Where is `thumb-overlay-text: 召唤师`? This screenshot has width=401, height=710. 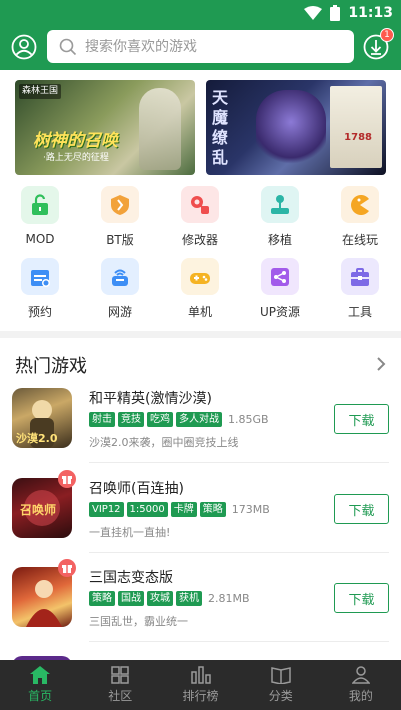
thumb-overlay-text: 召唤师 is located at coordinates (38, 509).